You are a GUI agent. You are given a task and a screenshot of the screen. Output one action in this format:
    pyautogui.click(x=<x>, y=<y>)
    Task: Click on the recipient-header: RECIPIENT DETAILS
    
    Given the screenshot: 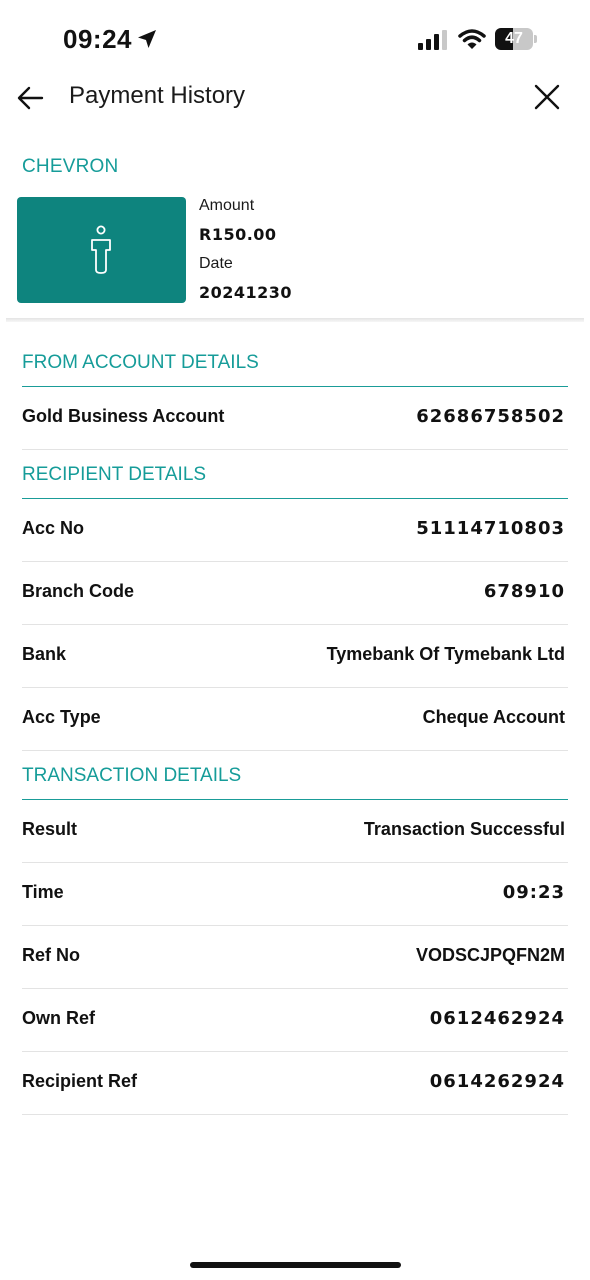 What is the action you would take?
    pyautogui.click(x=295, y=474)
    